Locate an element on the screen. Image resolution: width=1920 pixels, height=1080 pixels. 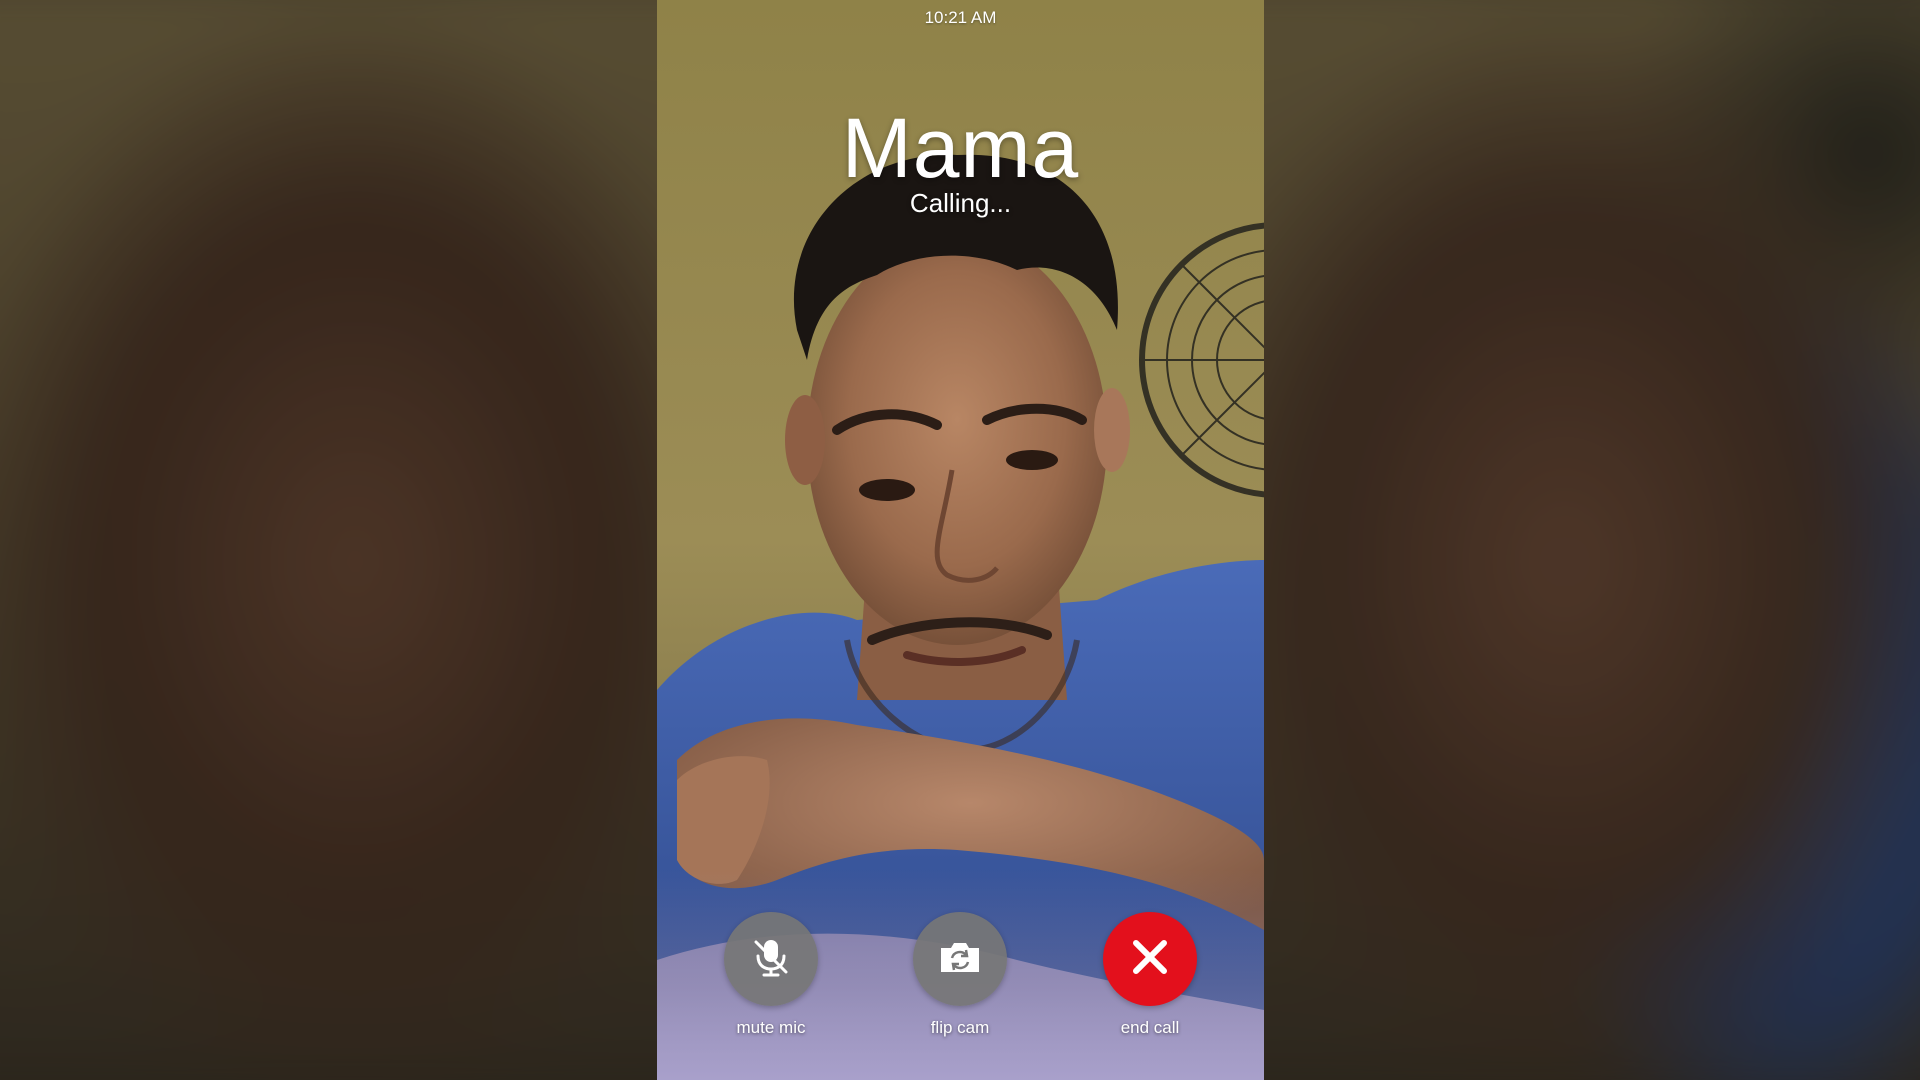
flip-cam-button: flip cam is located at coordinates (960, 975).